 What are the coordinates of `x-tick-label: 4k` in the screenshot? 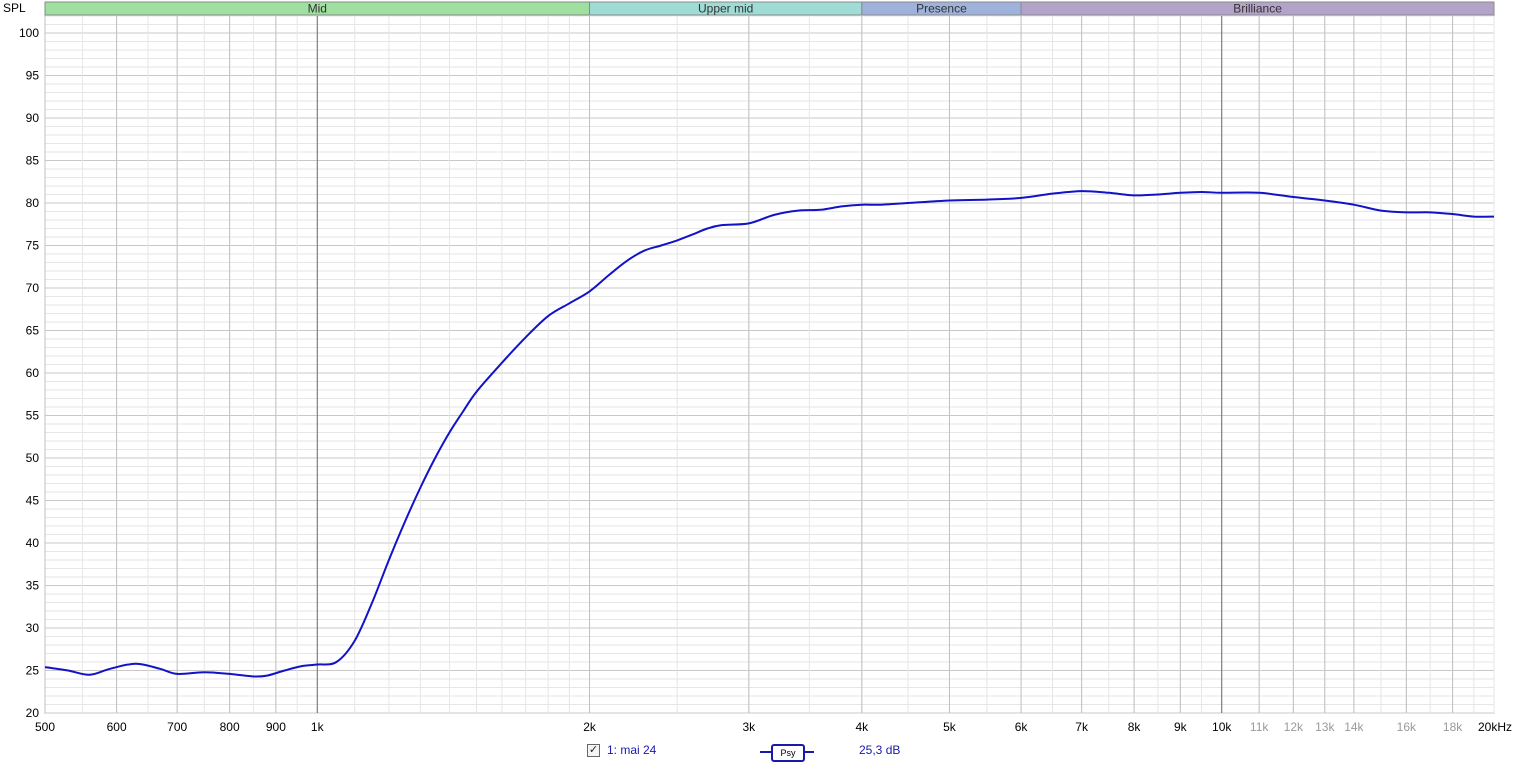 It's located at (862, 727).